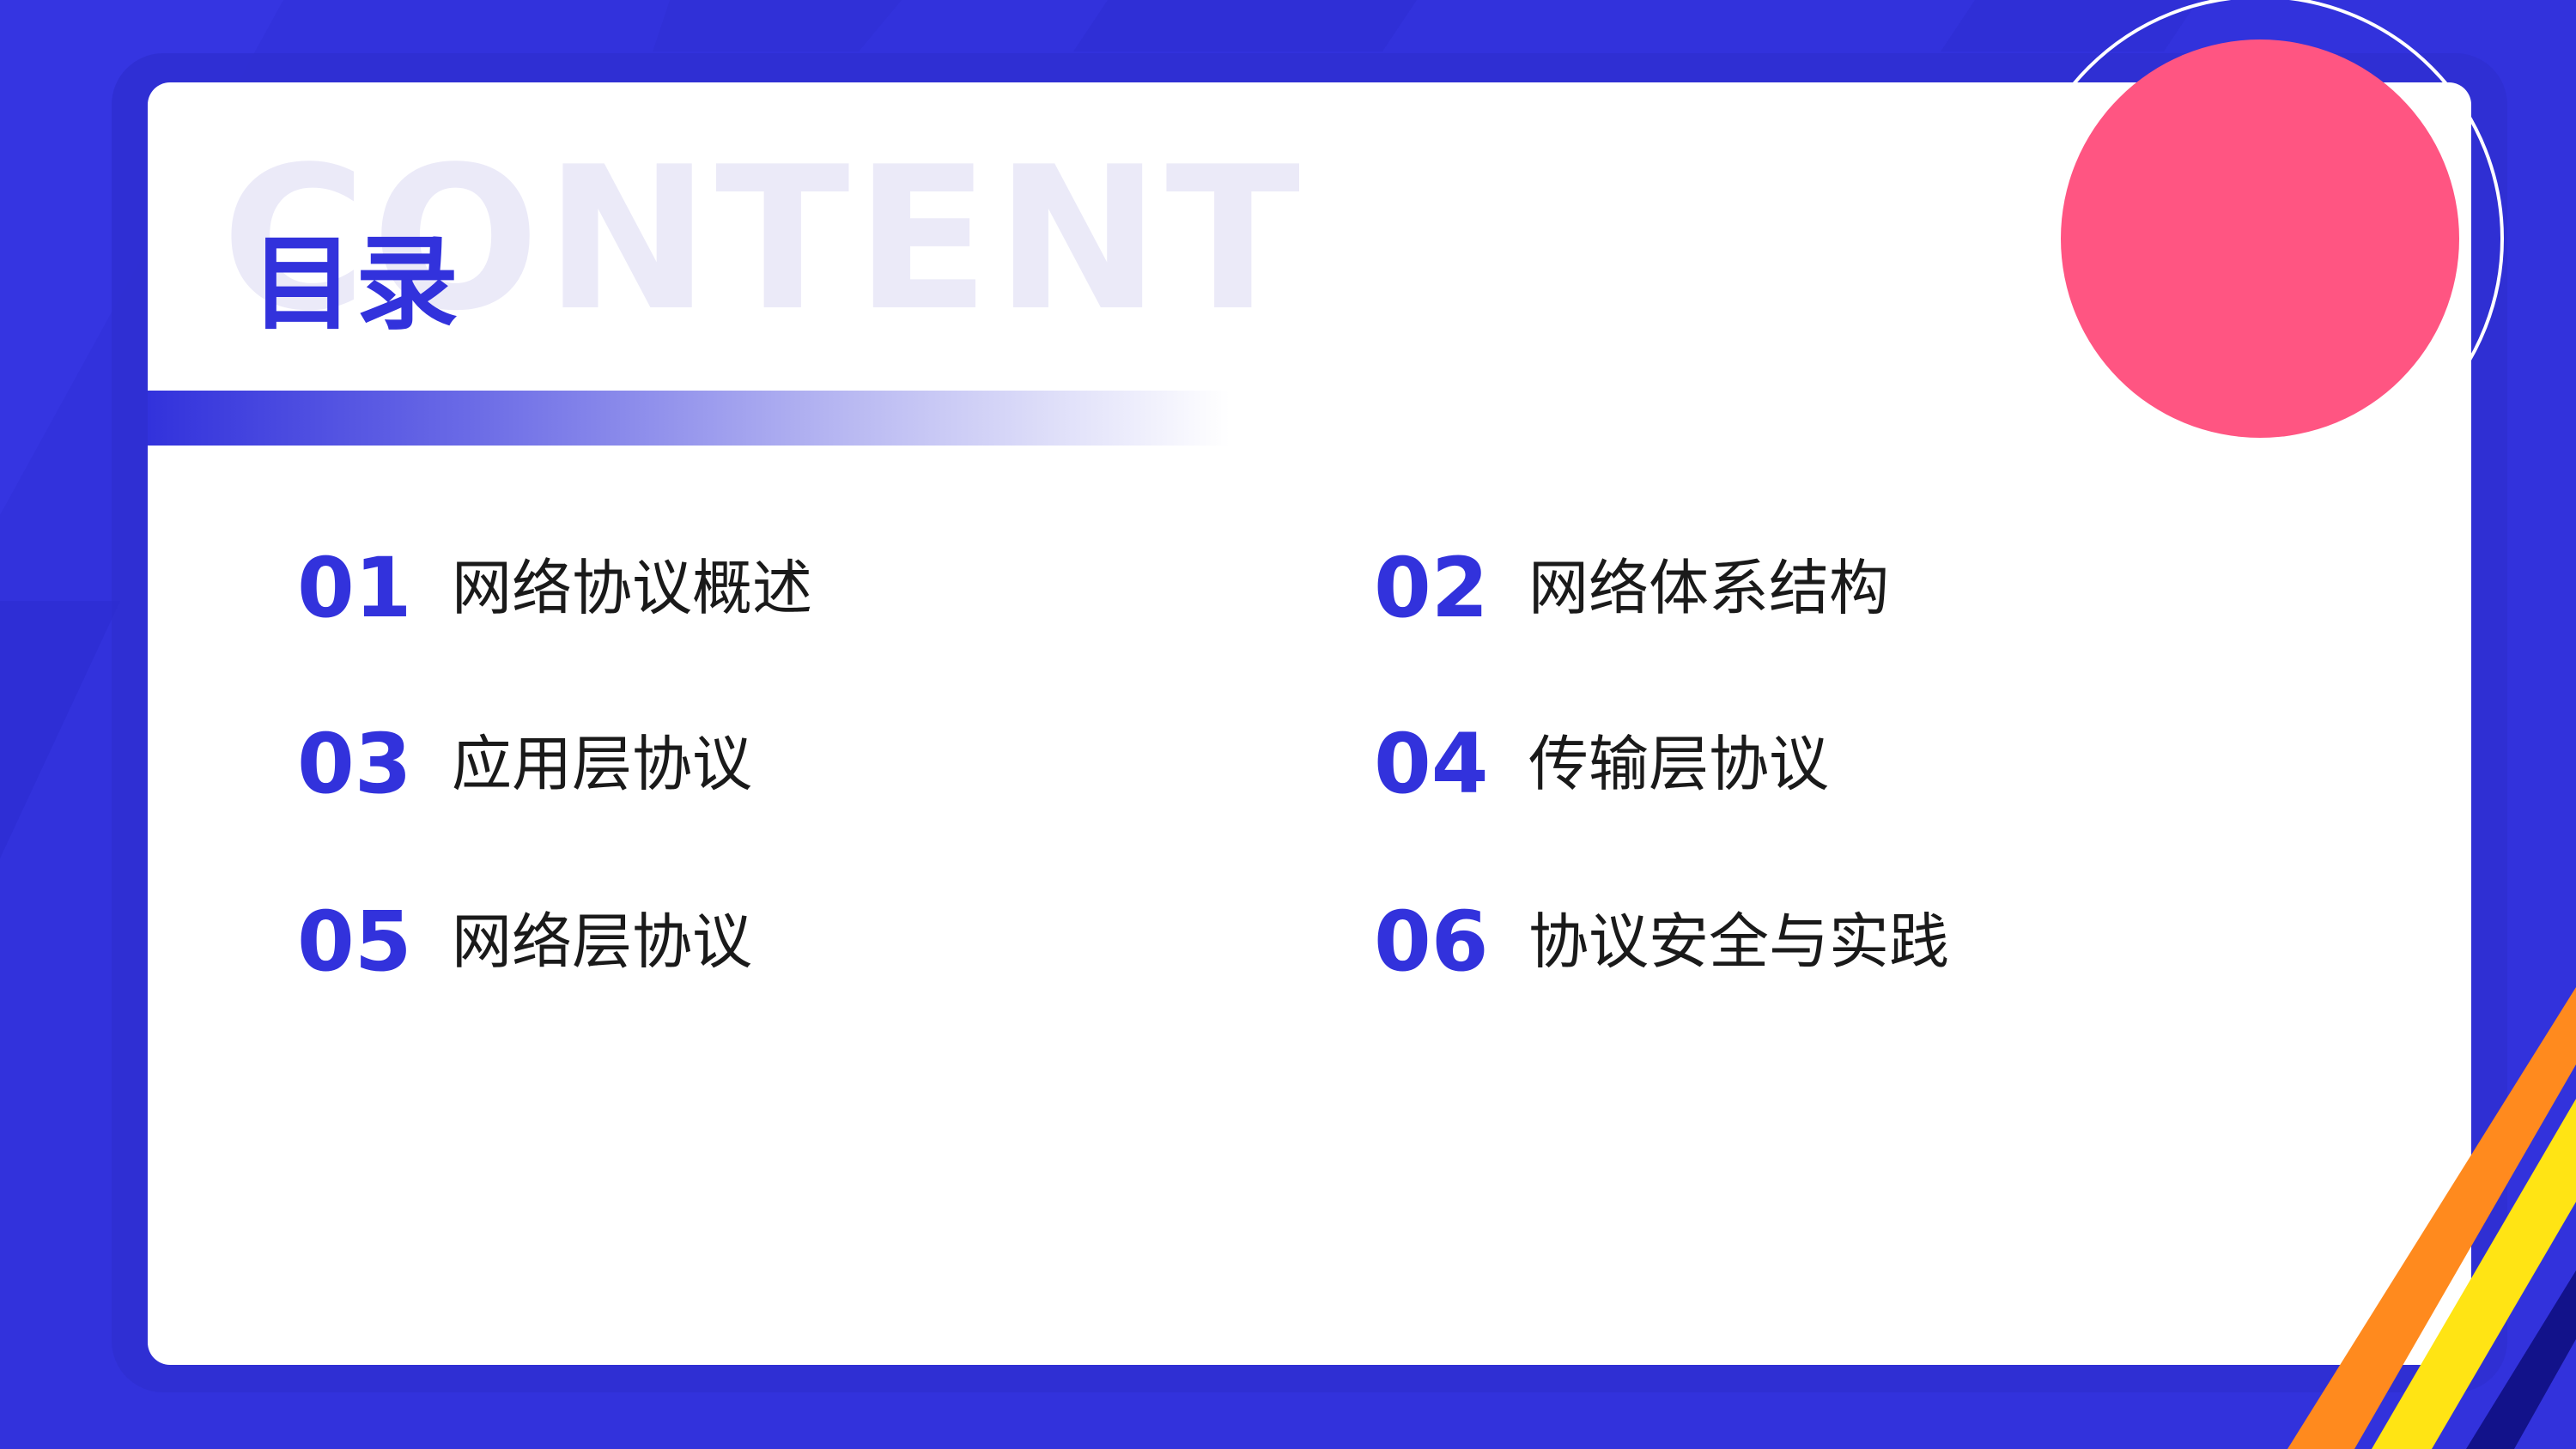  I want to click on toc-number: 02, so click(1431, 588).